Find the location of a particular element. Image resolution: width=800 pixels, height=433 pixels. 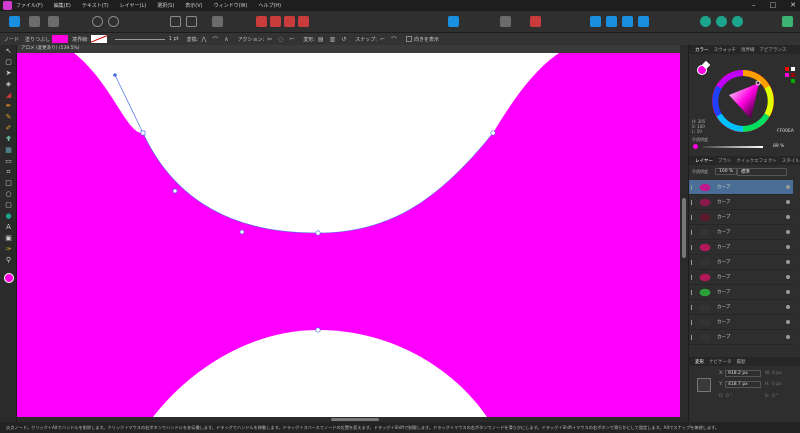

tab-history: 履歴 is located at coordinates (741, 362).